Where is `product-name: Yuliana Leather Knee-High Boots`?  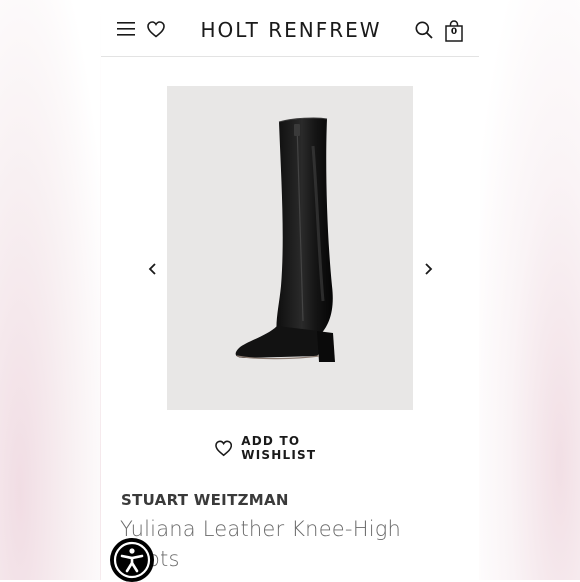
product-name: Yuliana Leather Knee-High Boots is located at coordinates (261, 544).